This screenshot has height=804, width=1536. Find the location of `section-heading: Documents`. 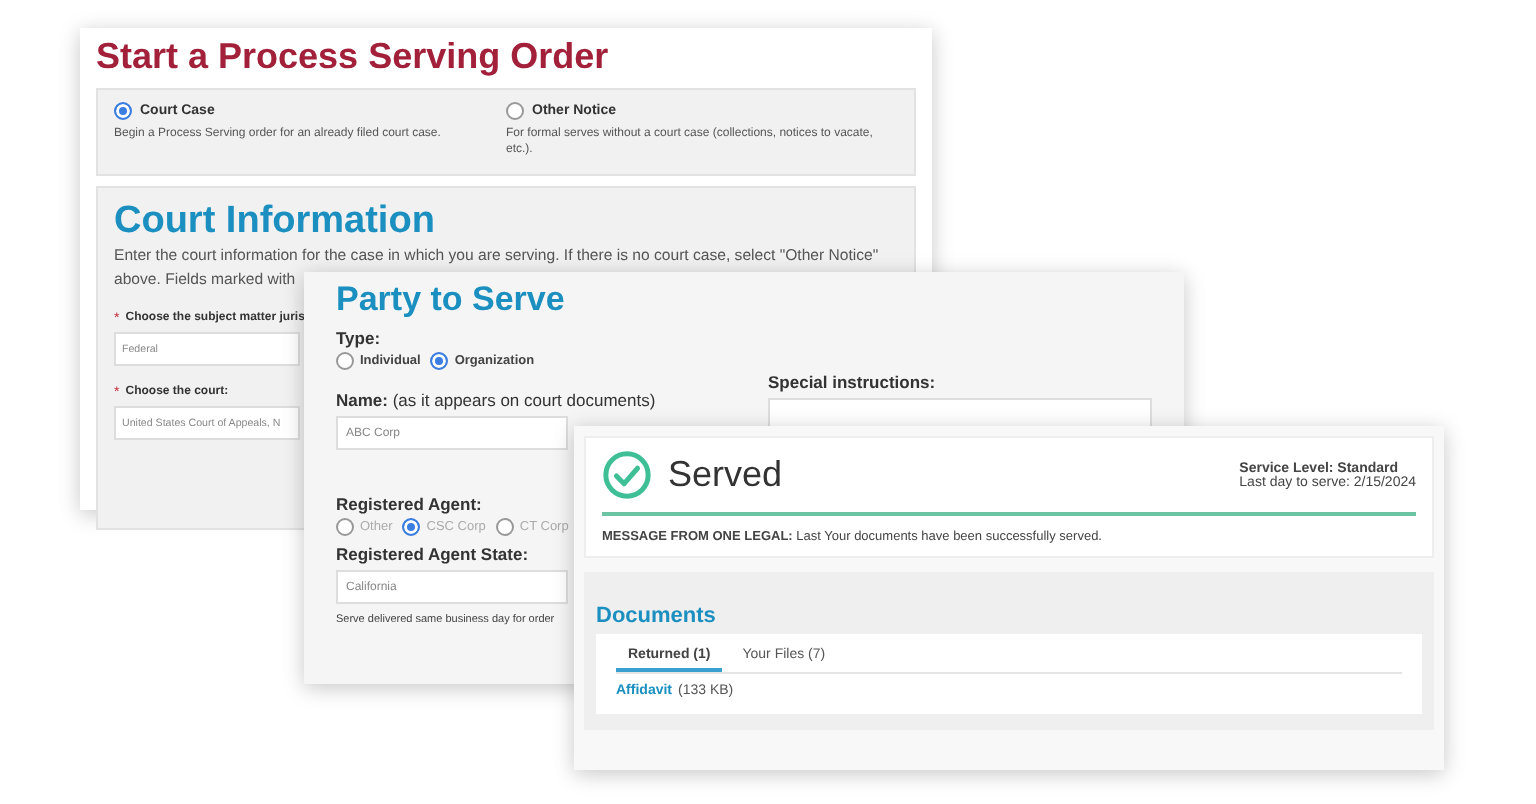

section-heading: Documents is located at coordinates (657, 616).